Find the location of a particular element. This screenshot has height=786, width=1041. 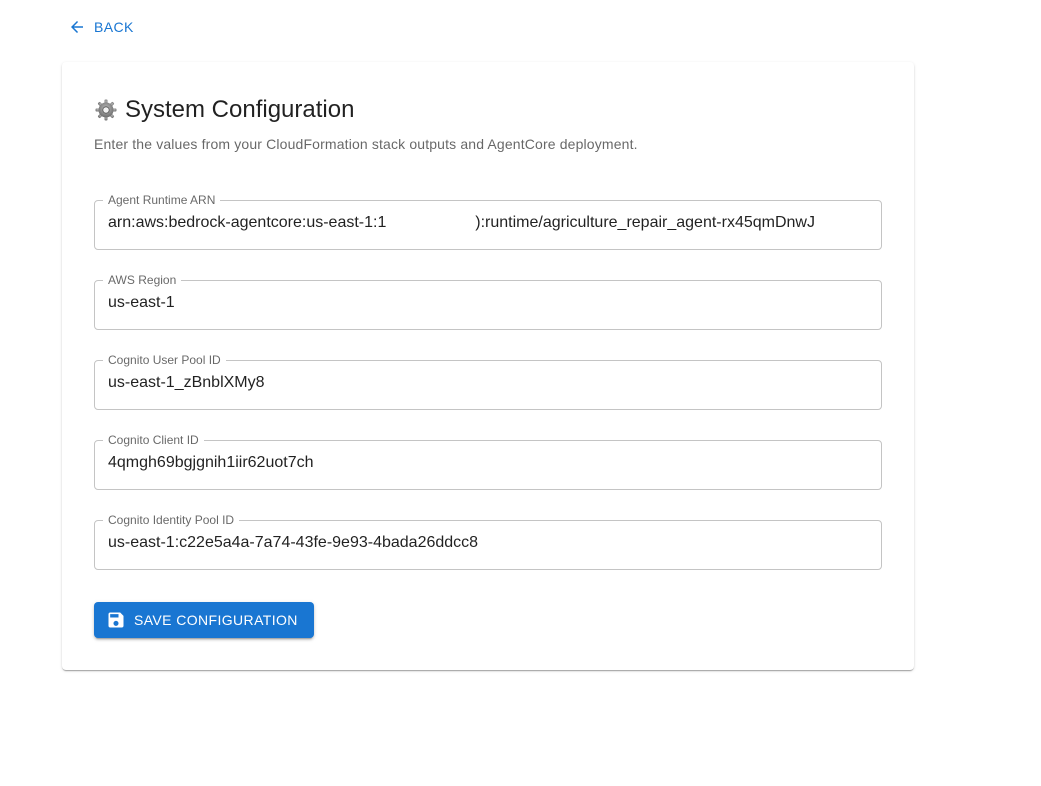

cognito-client-id-field: Cognito Client ID is located at coordinates (488, 462).